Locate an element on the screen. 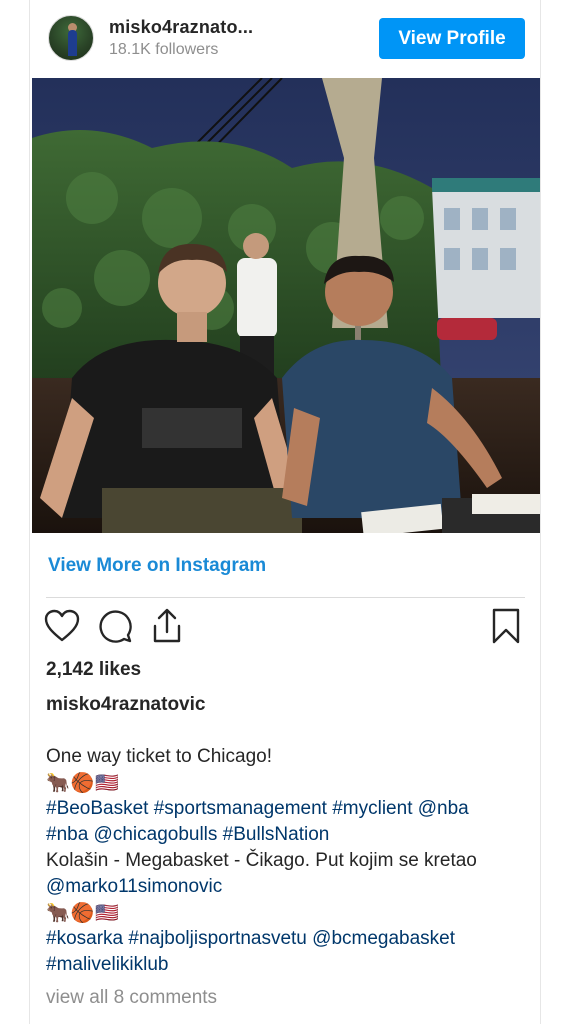 The width and height of the screenshot is (571, 1024). view-all-comments-link: view all 8 comments is located at coordinates (131, 998).